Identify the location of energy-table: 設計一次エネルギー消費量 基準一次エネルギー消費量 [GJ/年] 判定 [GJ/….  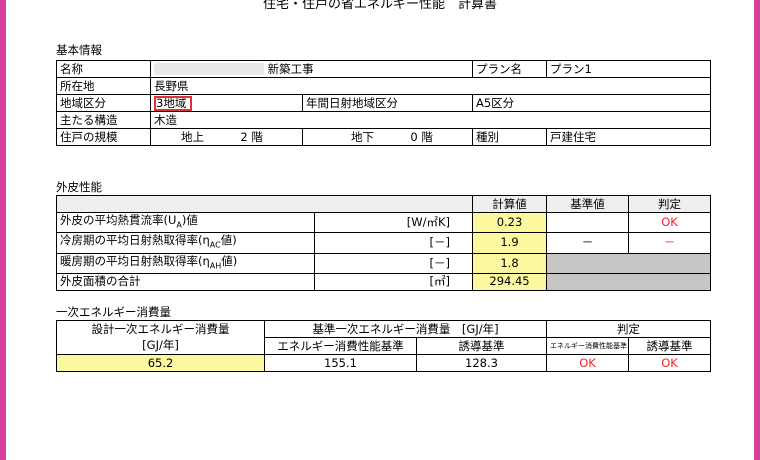
(383, 346).